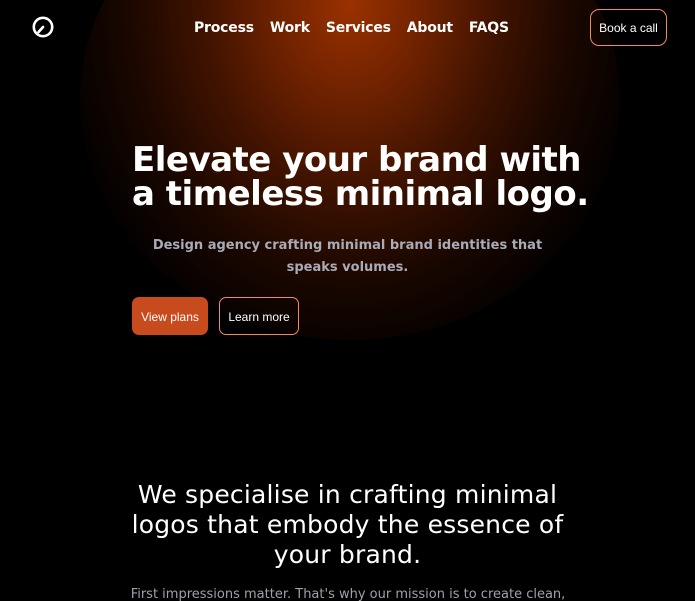 The width and height of the screenshot is (695, 601). What do you see at coordinates (489, 28) in the screenshot?
I see `nav-faqs-link: FAQS` at bounding box center [489, 28].